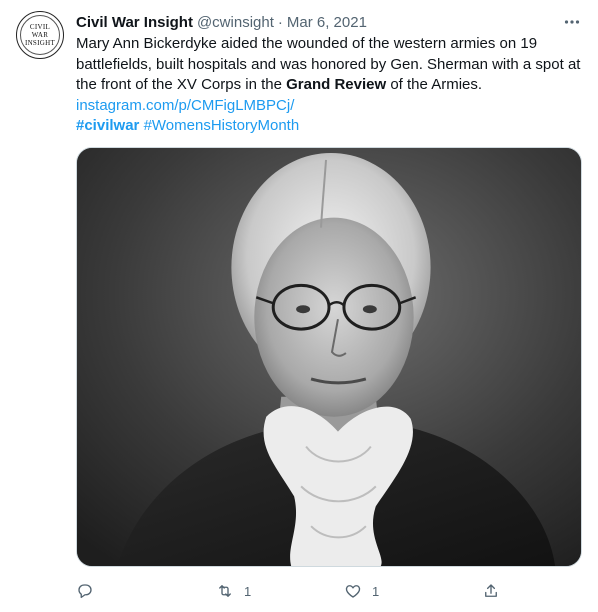 This screenshot has width=598, height=612. I want to click on share-button, so click(491, 591).